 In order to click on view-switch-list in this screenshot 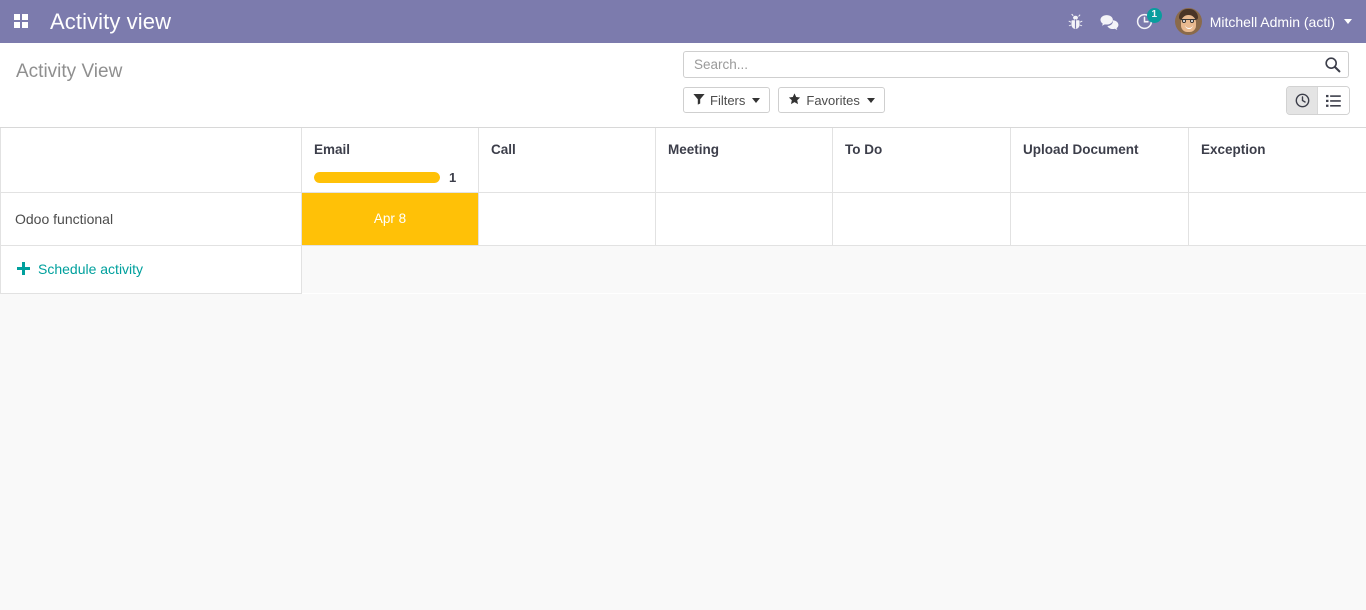, I will do `click(1333, 100)`.